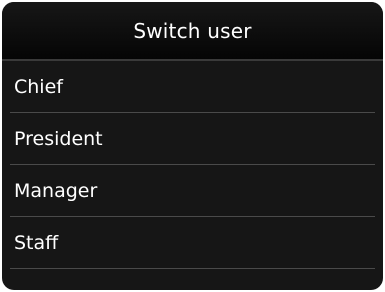  What do you see at coordinates (56, 190) in the screenshot?
I see `user-item-label: Manager` at bounding box center [56, 190].